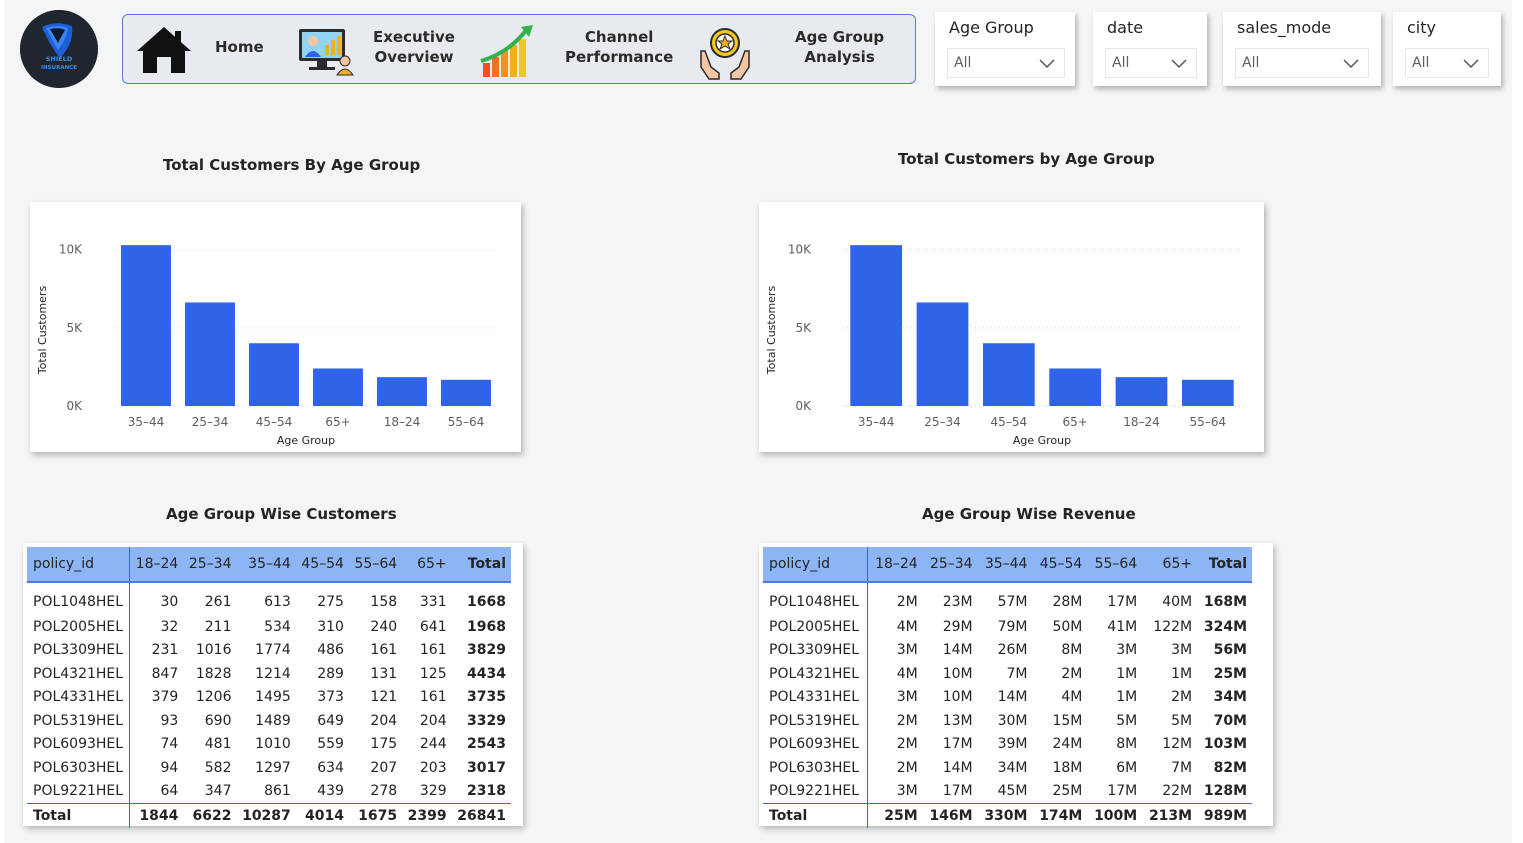  I want to click on home-icon, so click(164, 52).